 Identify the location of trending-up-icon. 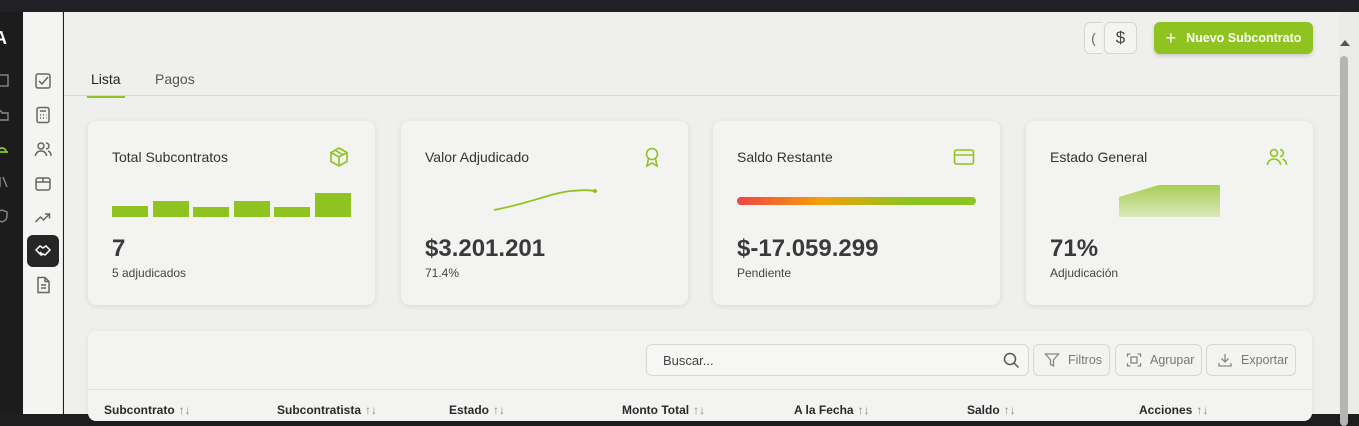
(42, 218).